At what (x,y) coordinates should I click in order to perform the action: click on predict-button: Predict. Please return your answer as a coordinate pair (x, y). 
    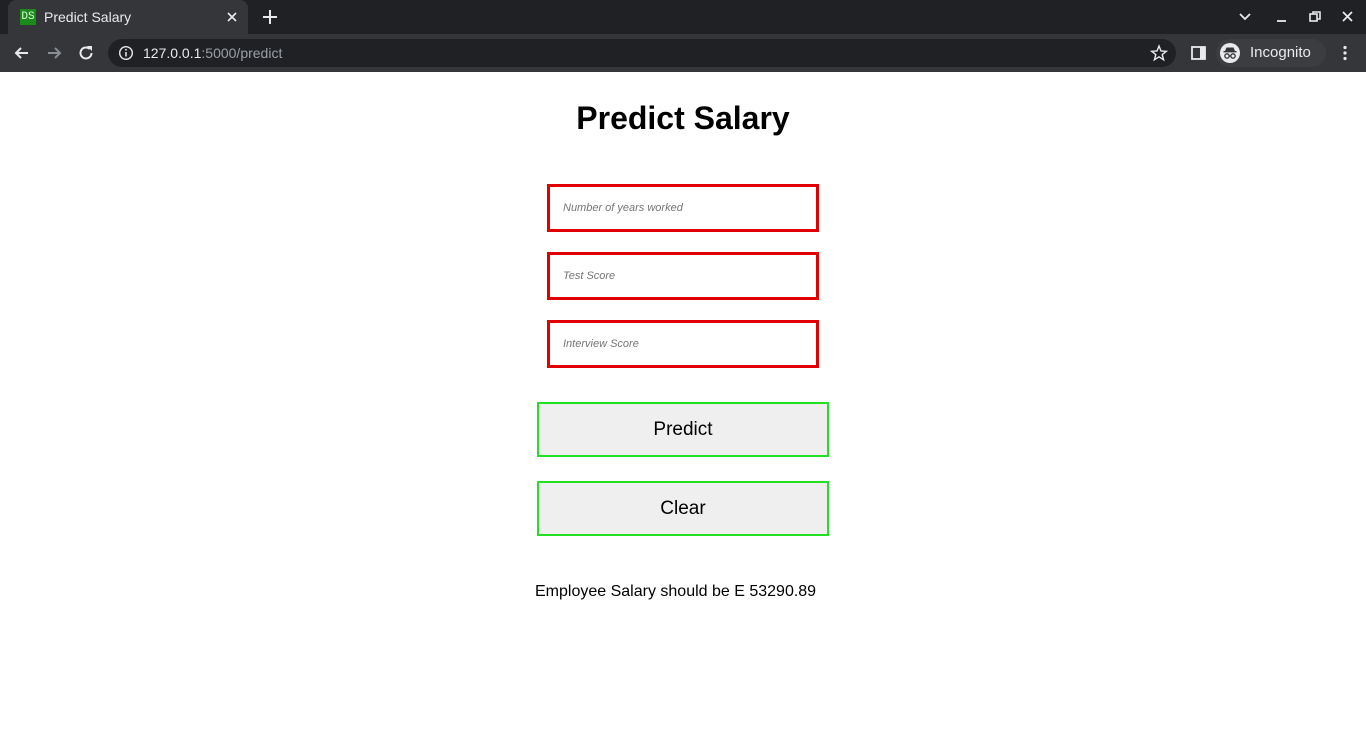
    Looking at the image, I should click on (683, 429).